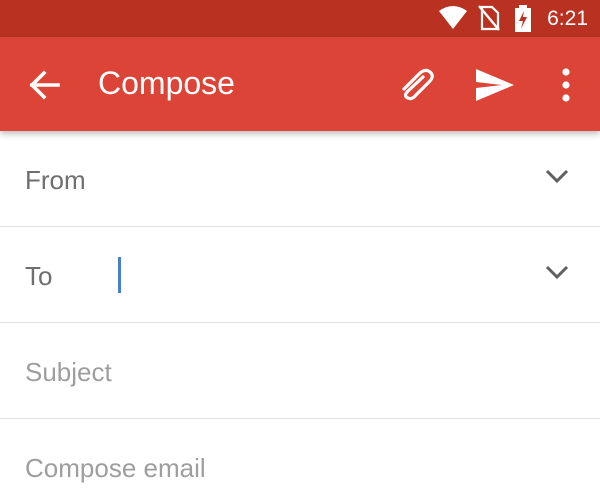  Describe the element at coordinates (495, 85) in the screenshot. I see `send-icon` at that location.